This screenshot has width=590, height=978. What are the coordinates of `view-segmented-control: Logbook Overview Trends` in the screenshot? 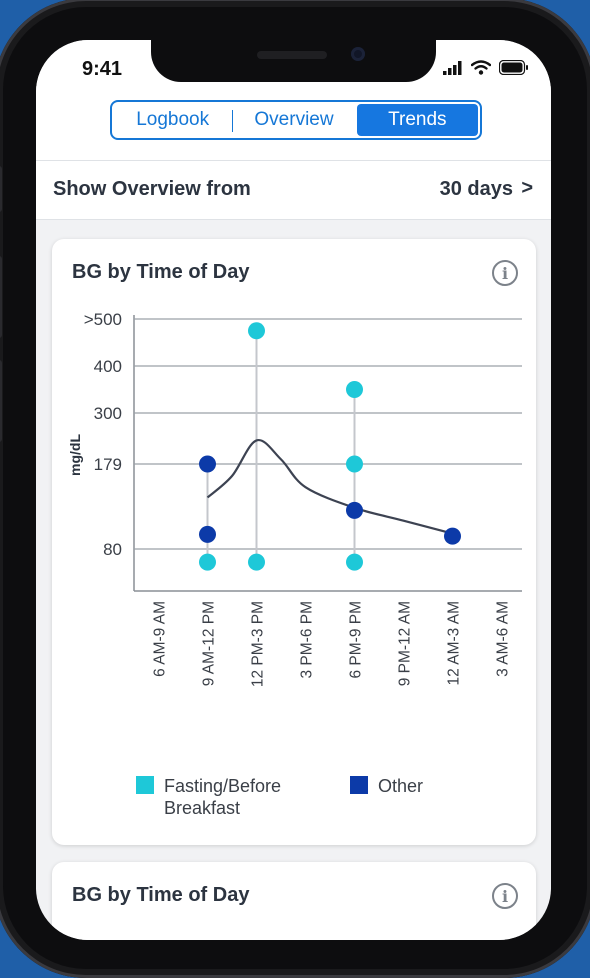 It's located at (296, 120).